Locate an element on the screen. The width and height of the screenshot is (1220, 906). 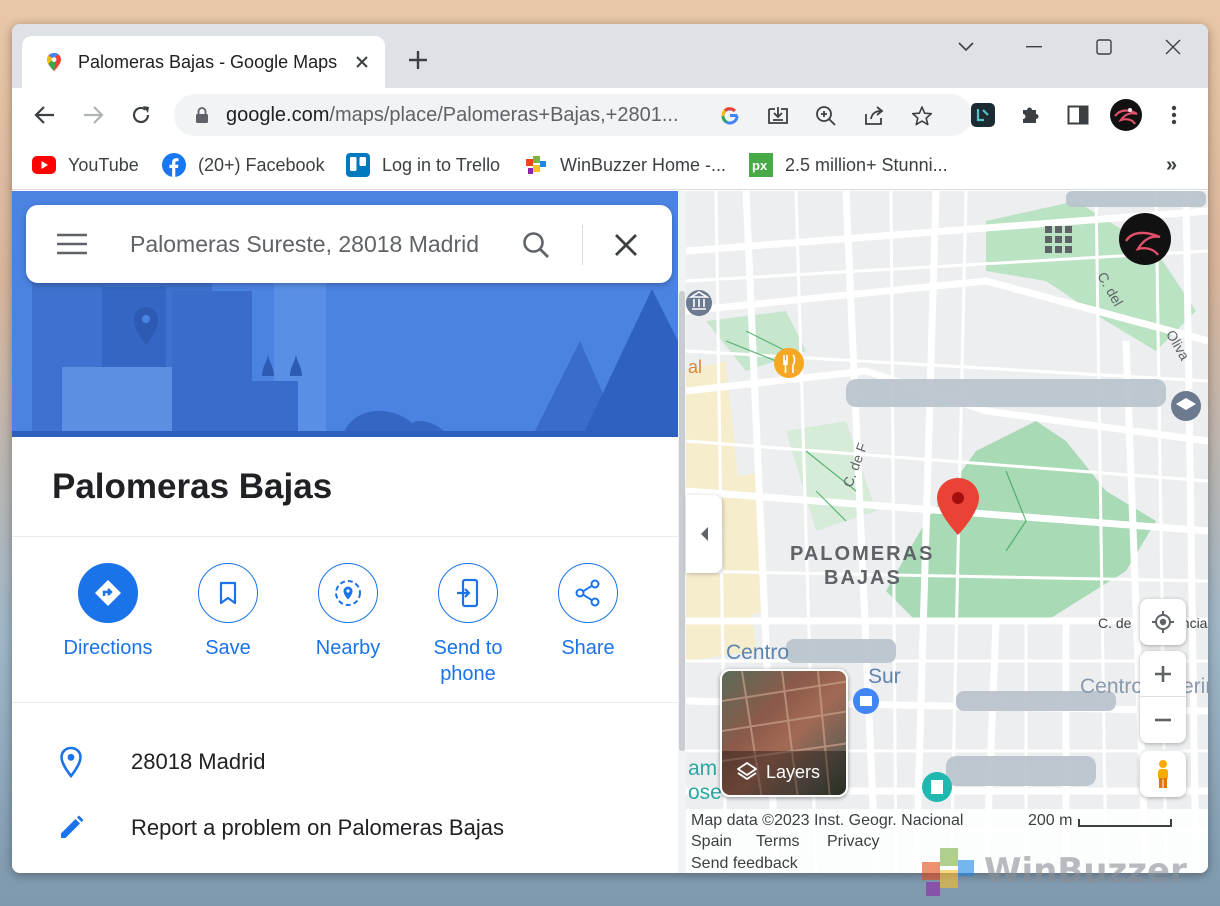
extension-app-icon is located at coordinates (983, 115).